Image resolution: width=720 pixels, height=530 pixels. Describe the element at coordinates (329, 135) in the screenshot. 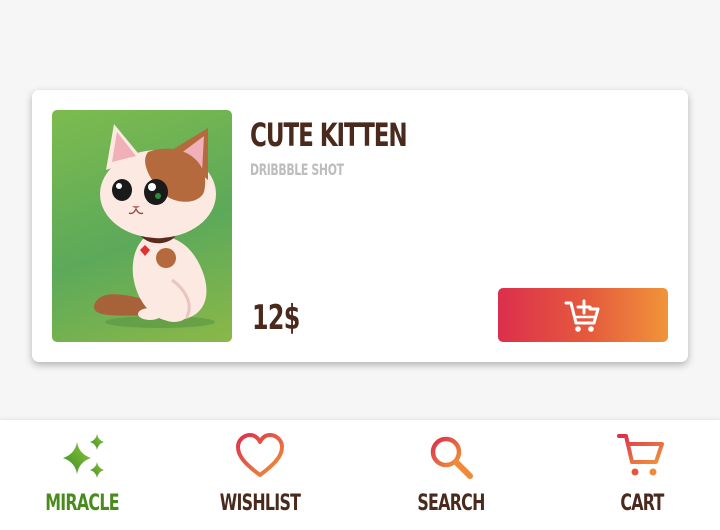

I see `product-title: CUTE KITTEN` at that location.